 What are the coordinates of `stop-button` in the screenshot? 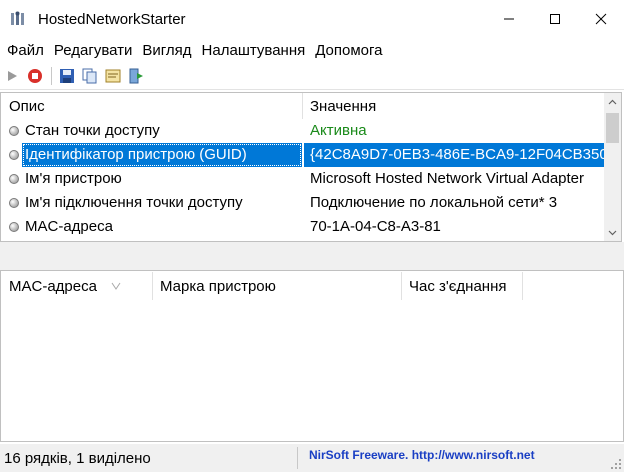 It's located at (35, 76).